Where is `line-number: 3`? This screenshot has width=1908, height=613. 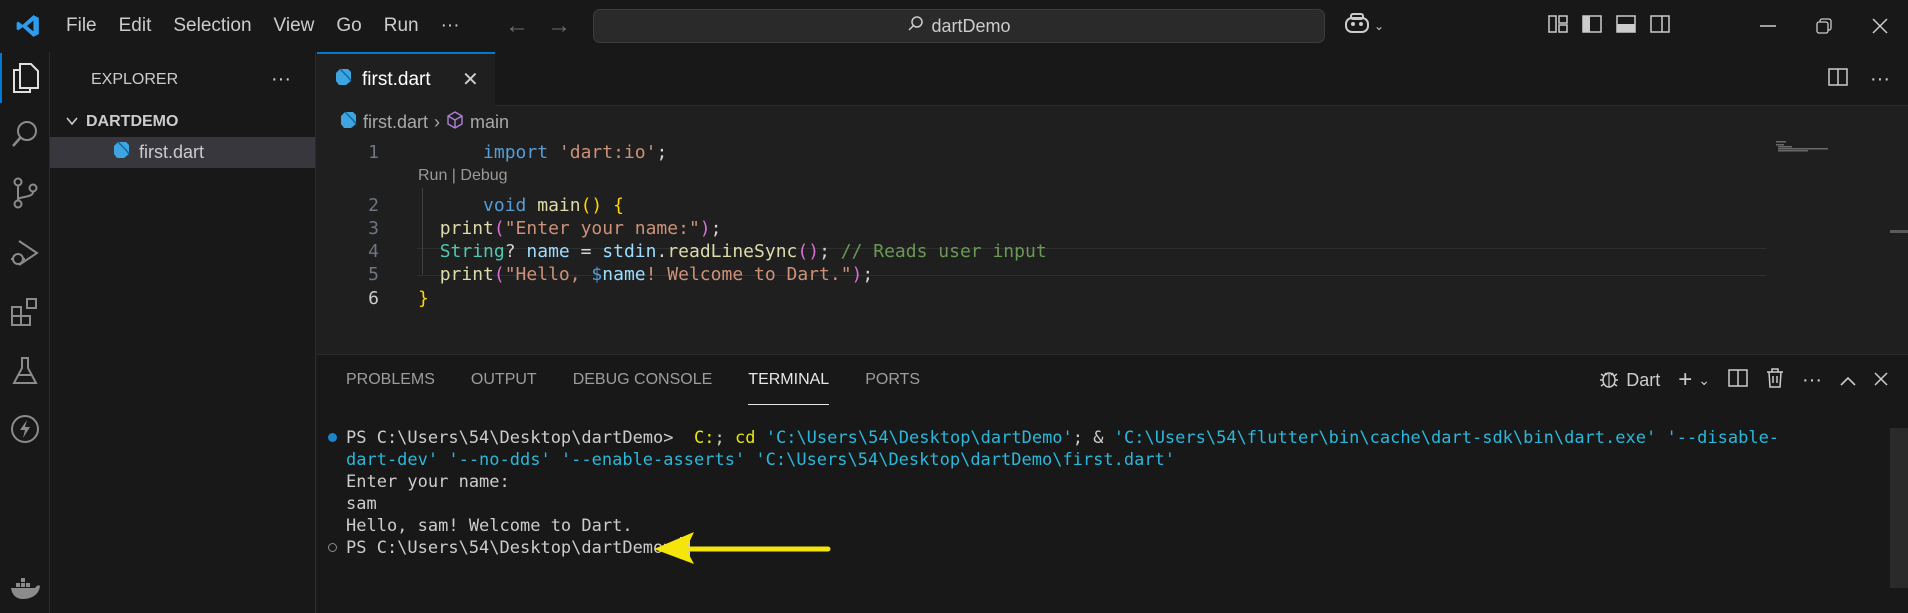
line-number: 3 is located at coordinates (373, 228).